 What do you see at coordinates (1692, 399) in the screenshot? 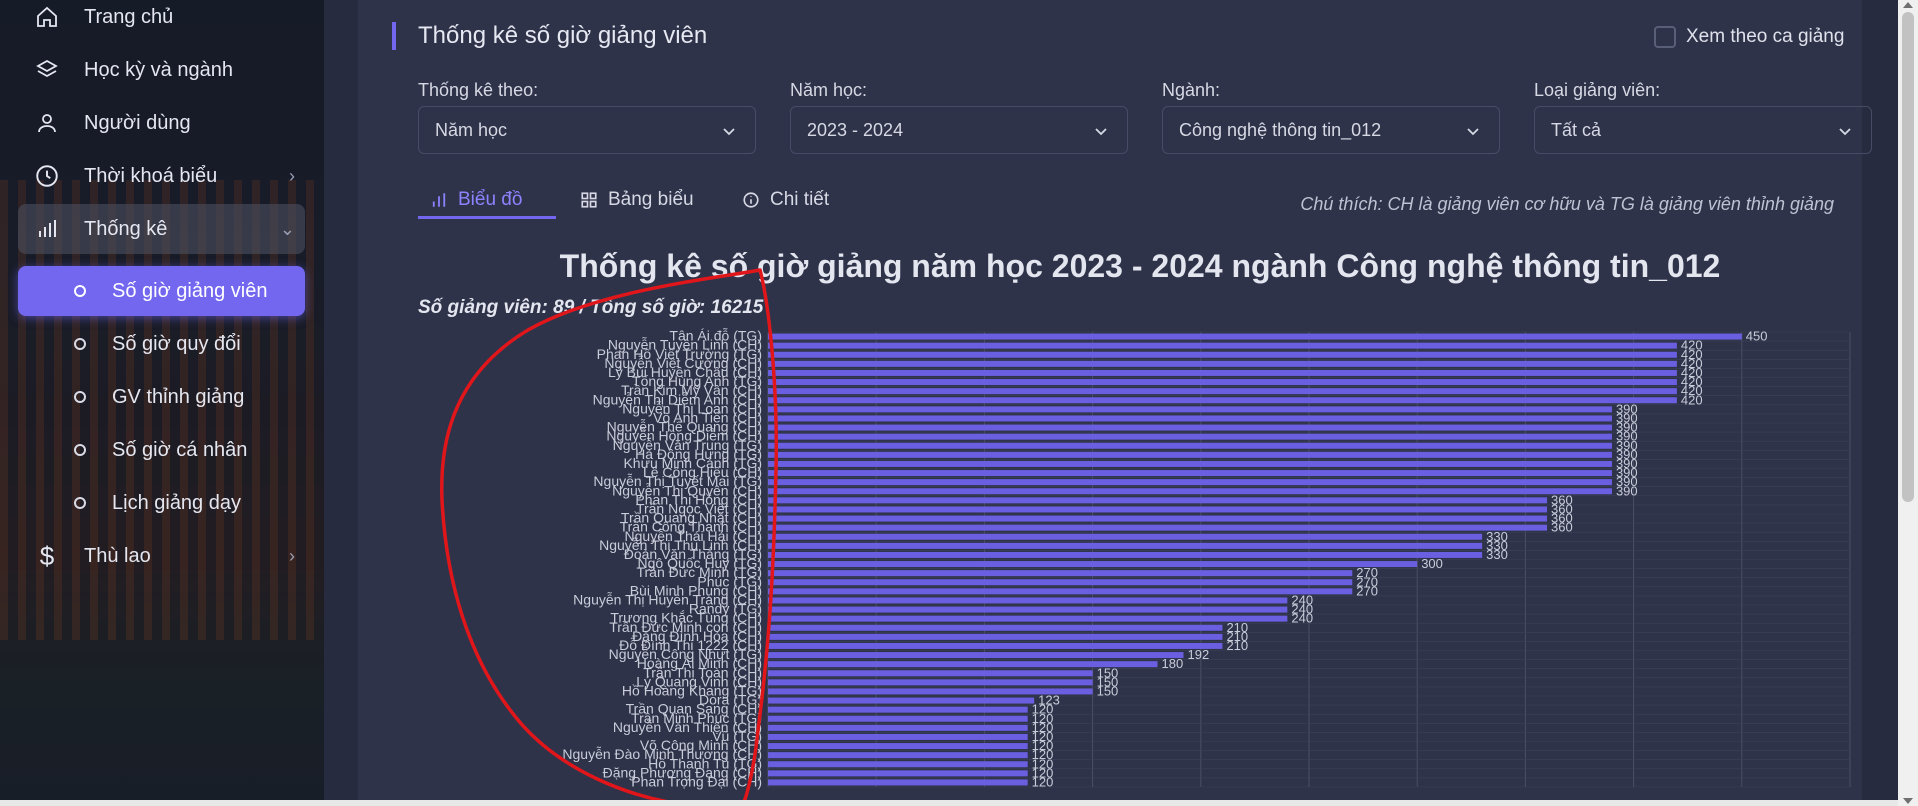
I see `data-label: 420` at bounding box center [1692, 399].